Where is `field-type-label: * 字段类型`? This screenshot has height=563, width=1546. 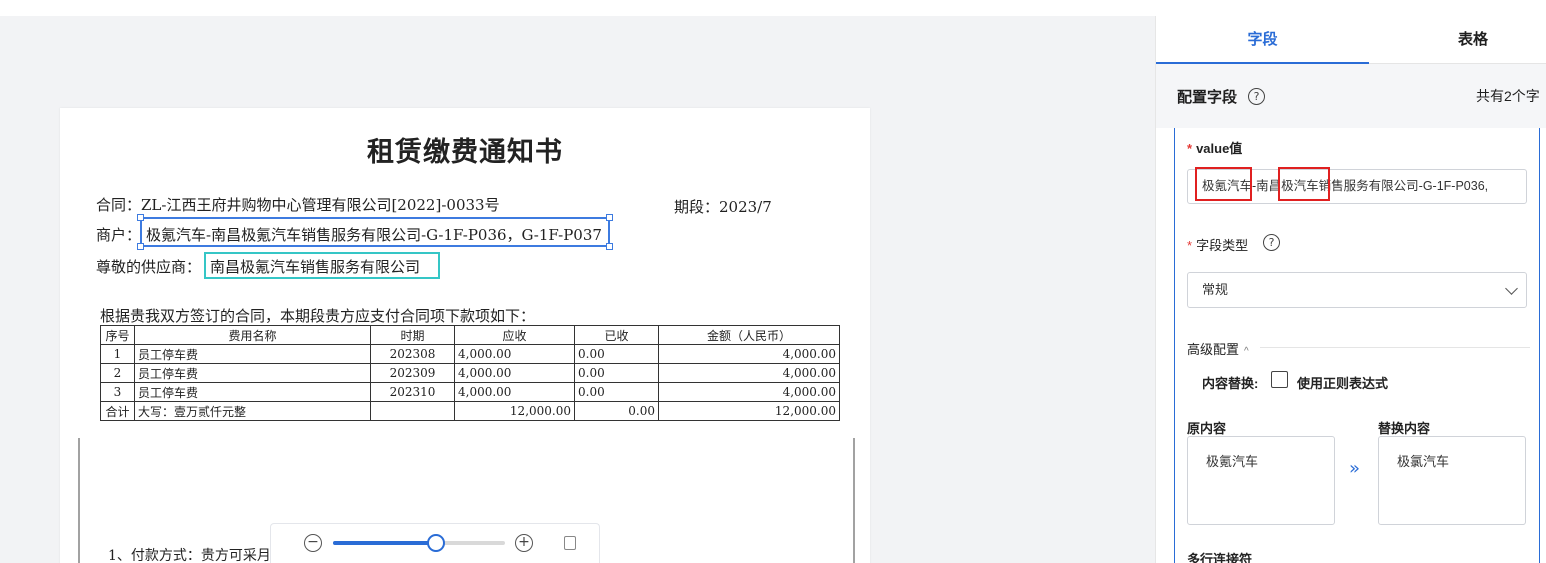 field-type-label: * 字段类型 is located at coordinates (1217, 244).